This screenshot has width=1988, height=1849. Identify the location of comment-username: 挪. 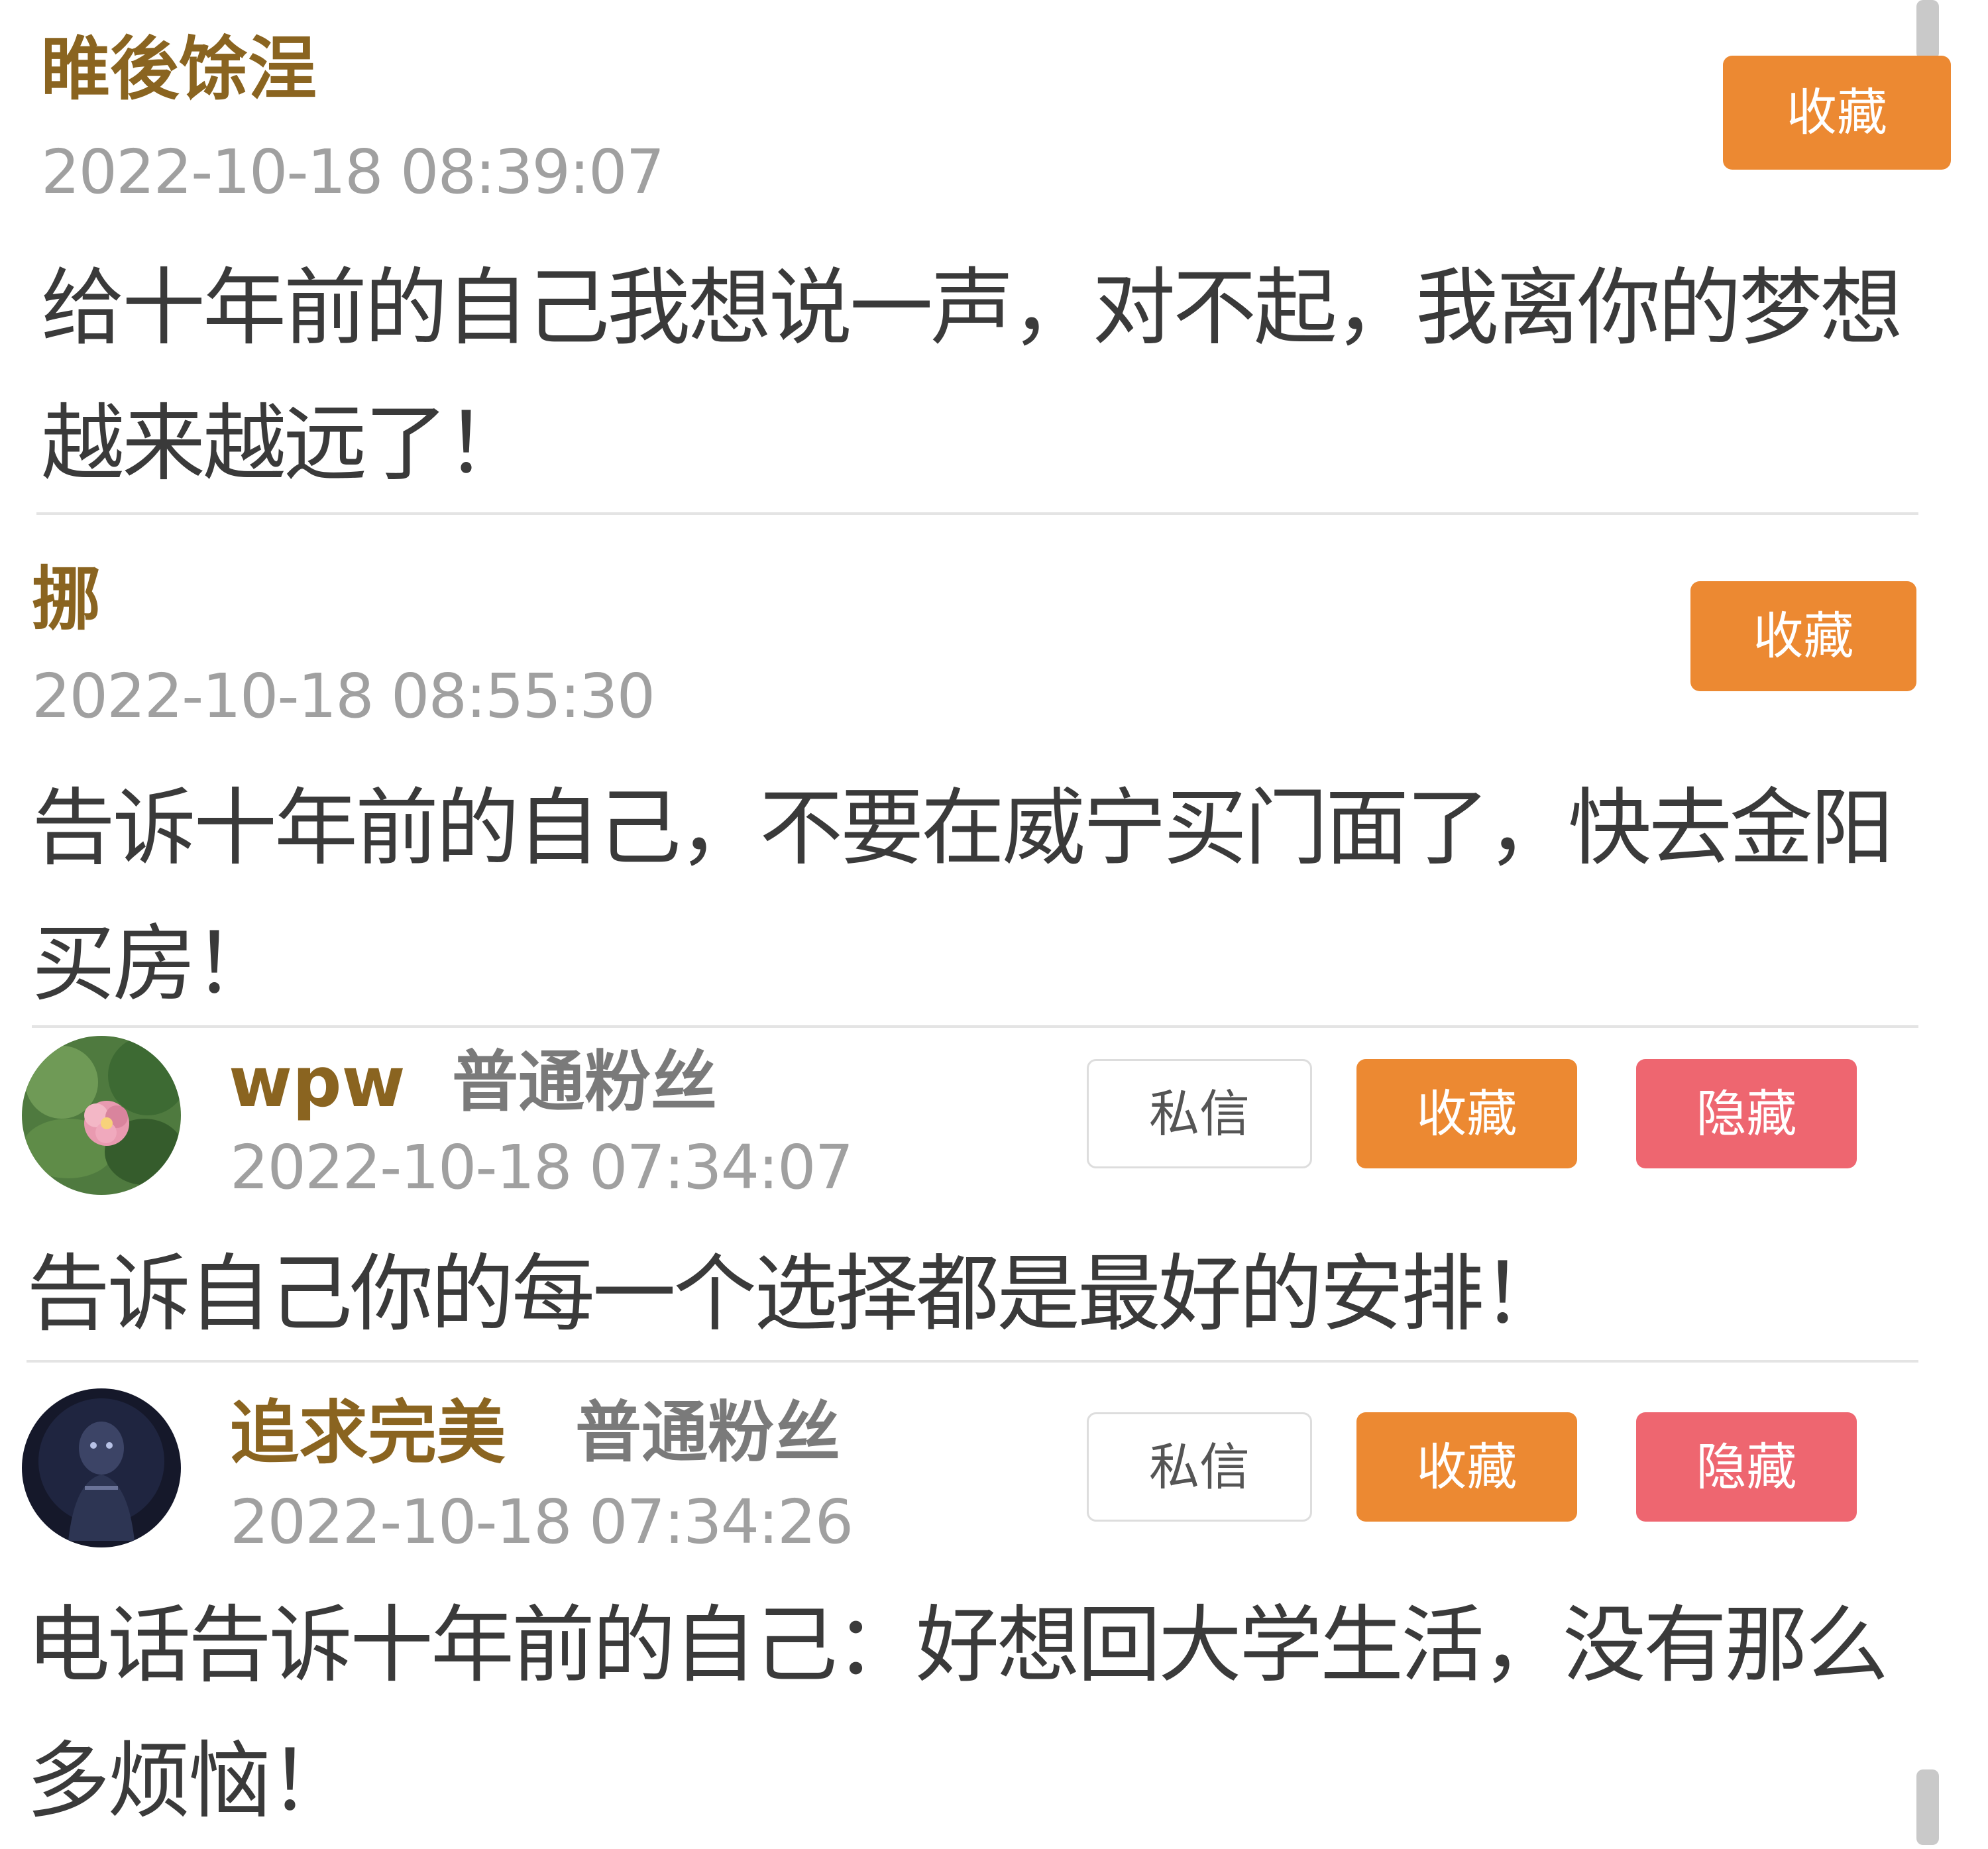
(66, 599).